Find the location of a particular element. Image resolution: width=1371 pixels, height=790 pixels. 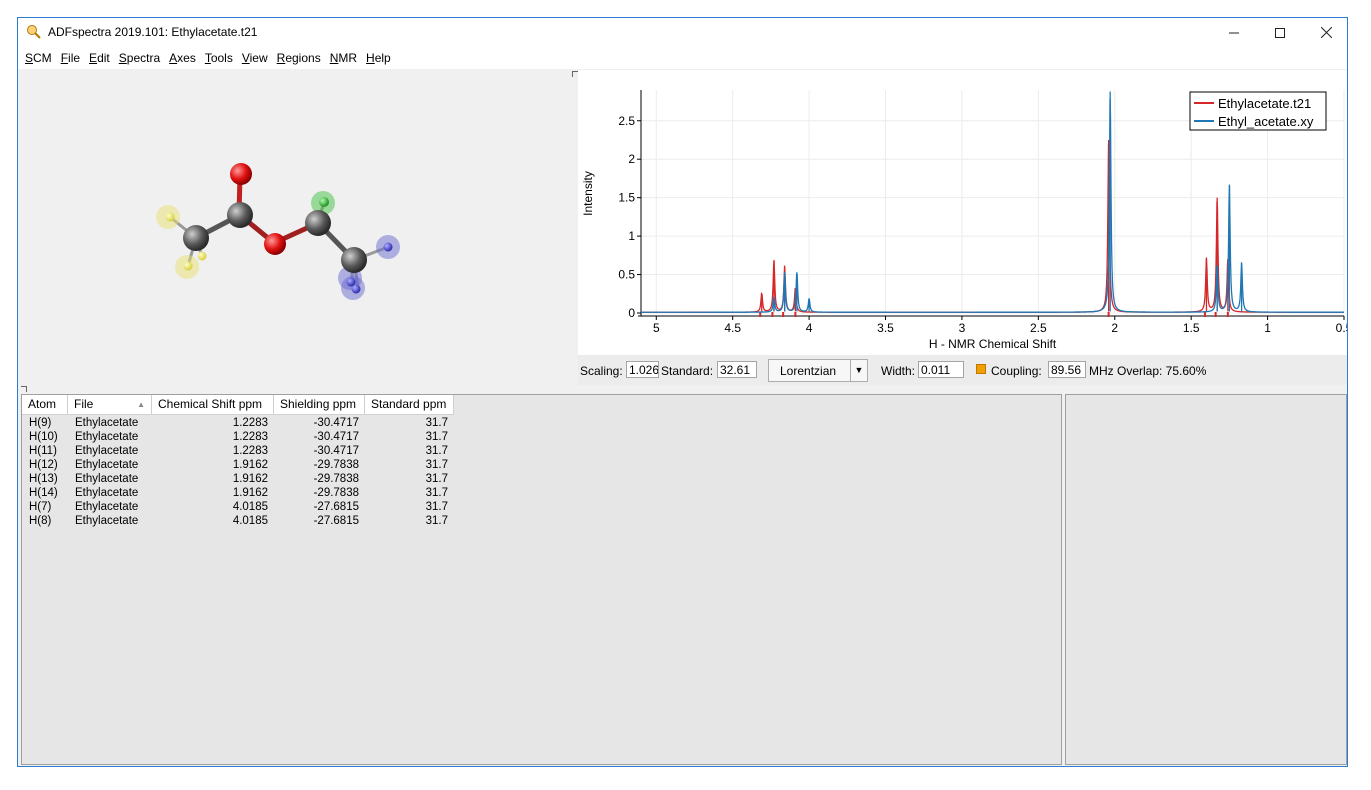

x-tick-label: 1 is located at coordinates (1267, 328).